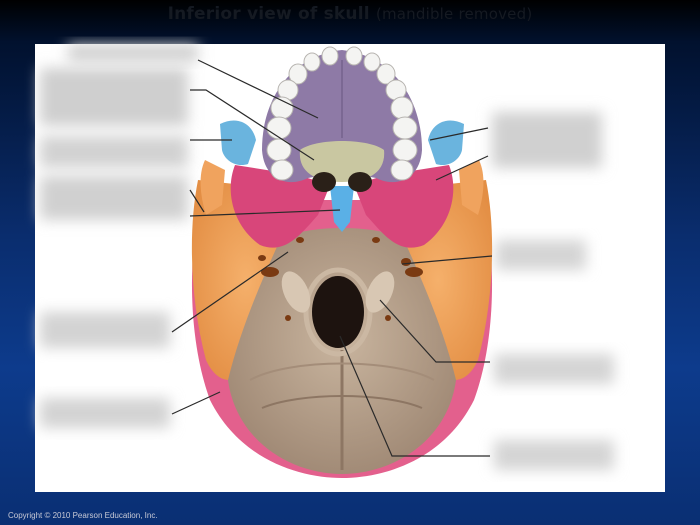 This screenshot has height=525, width=700. What do you see at coordinates (446, 143) in the screenshot?
I see `zygomatic-bone-right` at bounding box center [446, 143].